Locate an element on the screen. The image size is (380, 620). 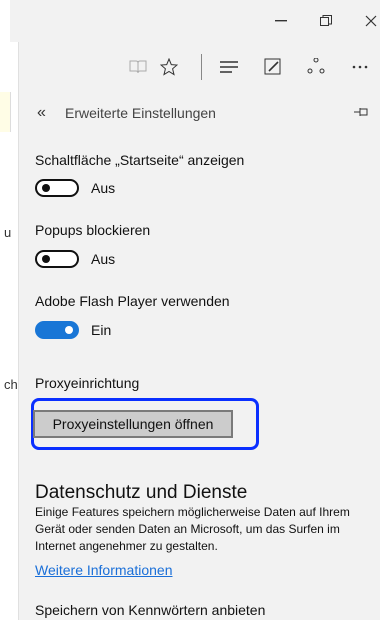
favorites-star-icon is located at coordinates (169, 67).